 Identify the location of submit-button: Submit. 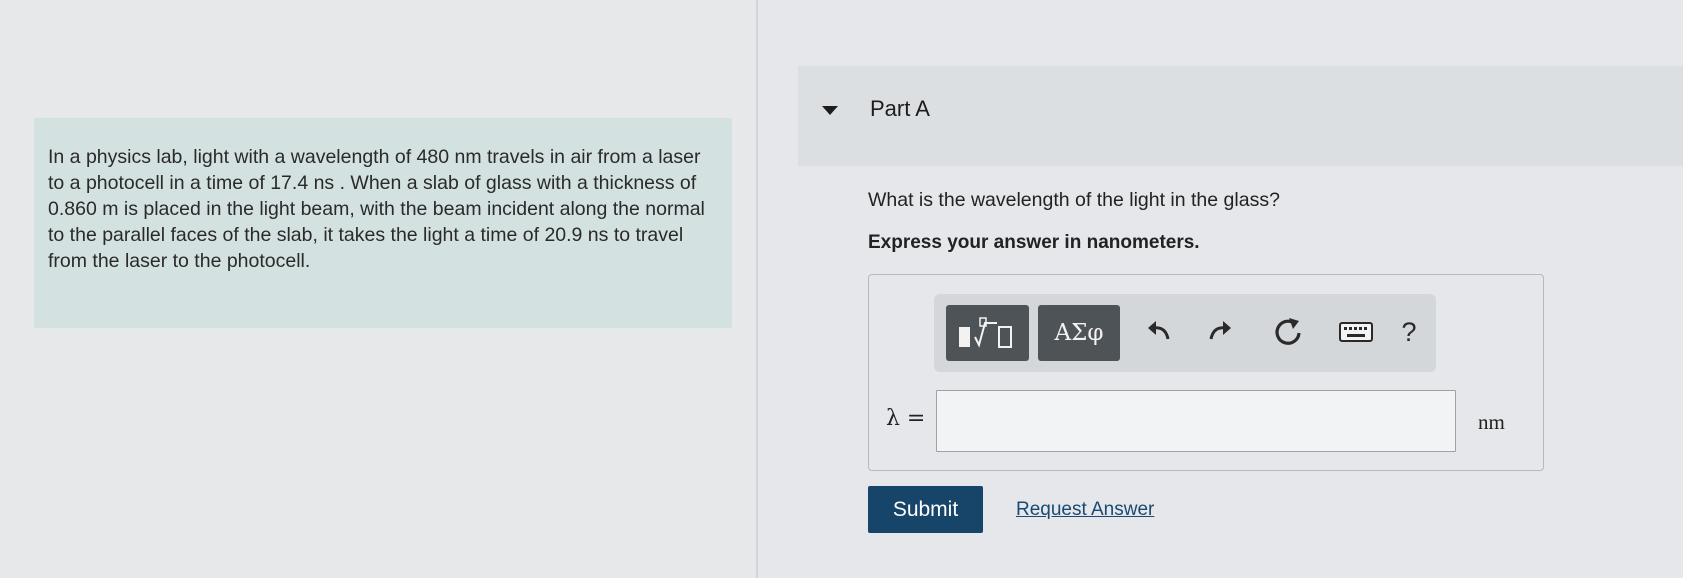
(925, 509).